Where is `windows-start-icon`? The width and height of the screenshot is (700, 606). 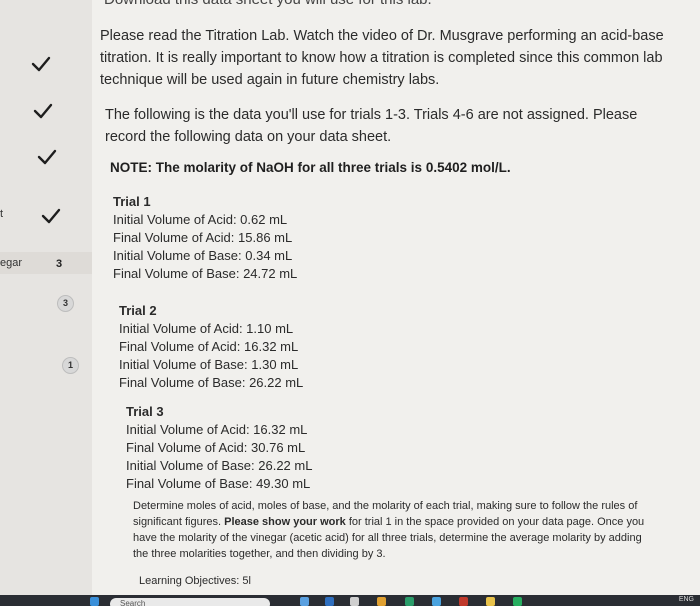
windows-start-icon is located at coordinates (94, 601).